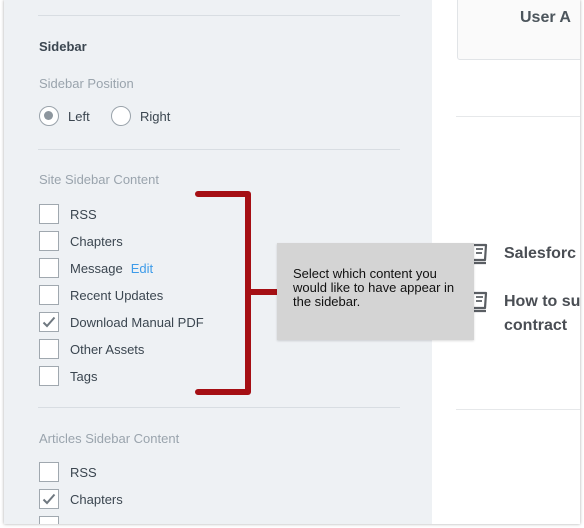 The height and width of the screenshot is (528, 584). Describe the element at coordinates (68, 214) in the screenshot. I see `checkbox-row-rss: RSS` at that location.